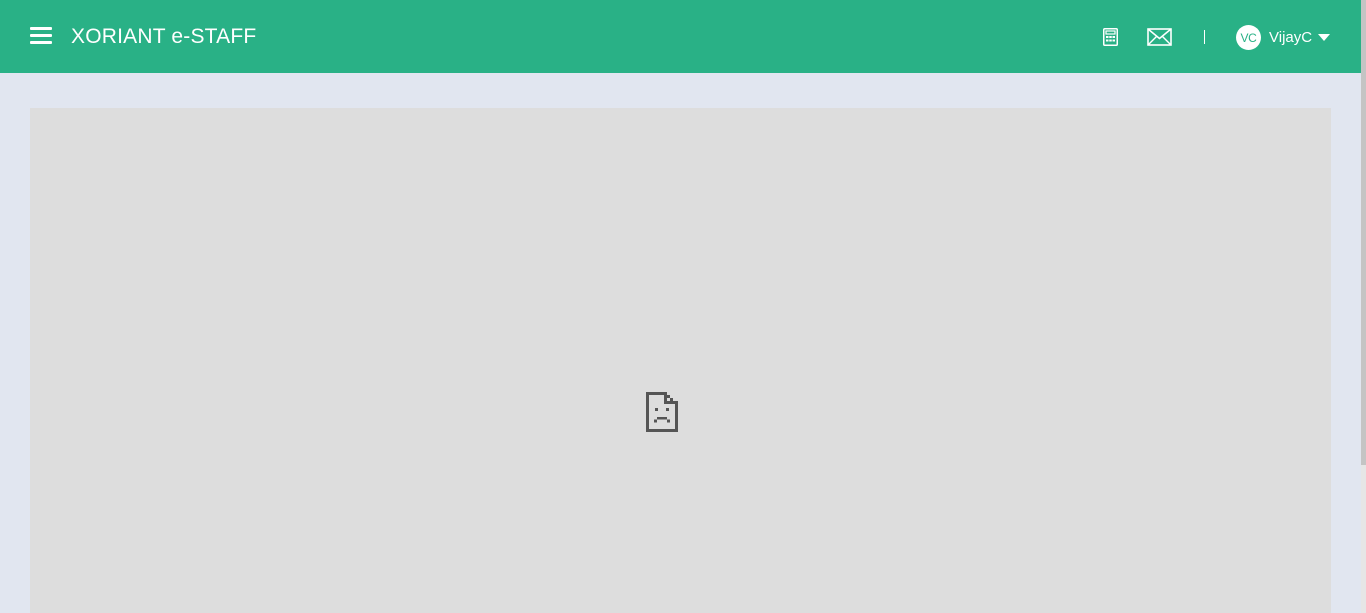 Image resolution: width=1366 pixels, height=613 pixels. Describe the element at coordinates (1324, 37) in the screenshot. I see `caret-down-icon` at that location.